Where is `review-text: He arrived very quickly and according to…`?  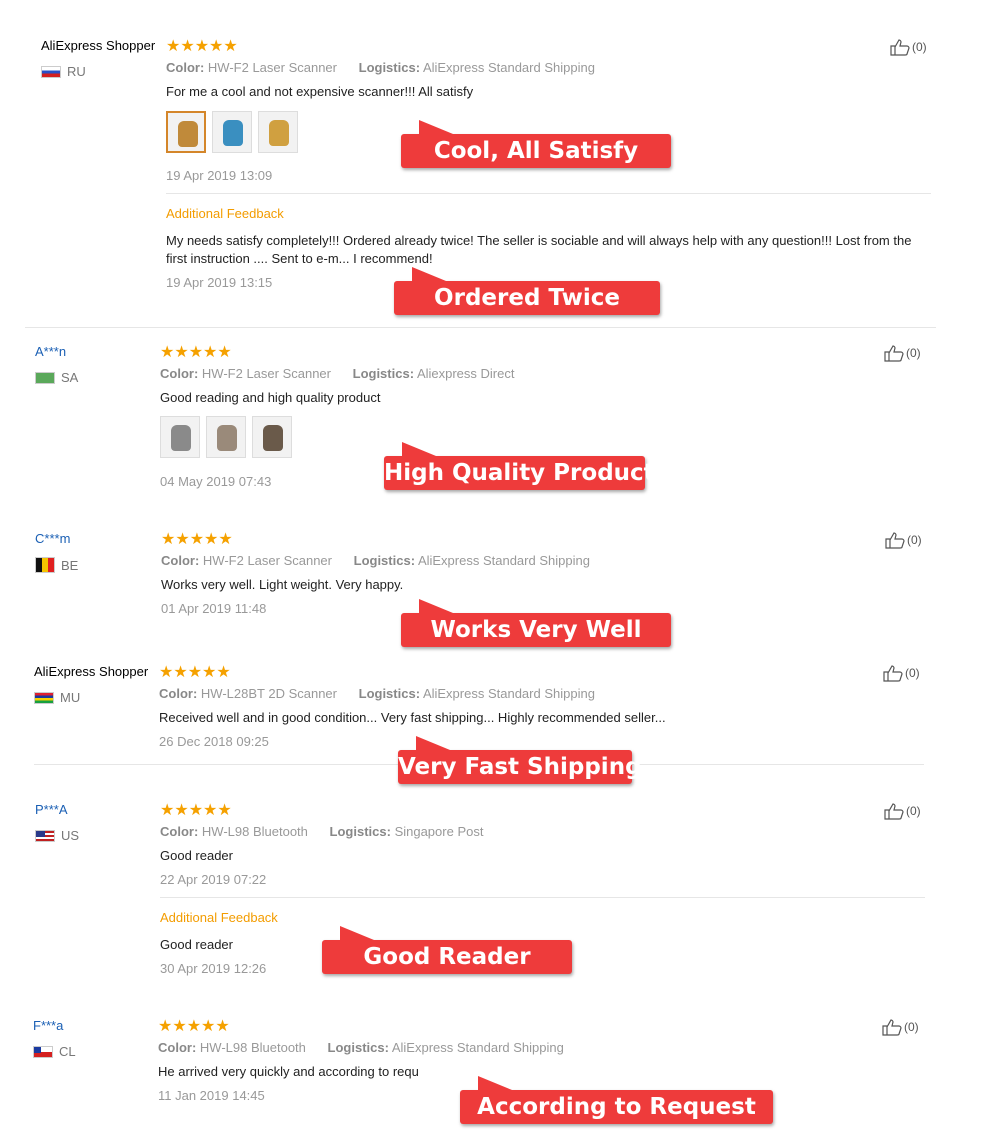 review-text: He arrived very quickly and according to… is located at coordinates (288, 1071).